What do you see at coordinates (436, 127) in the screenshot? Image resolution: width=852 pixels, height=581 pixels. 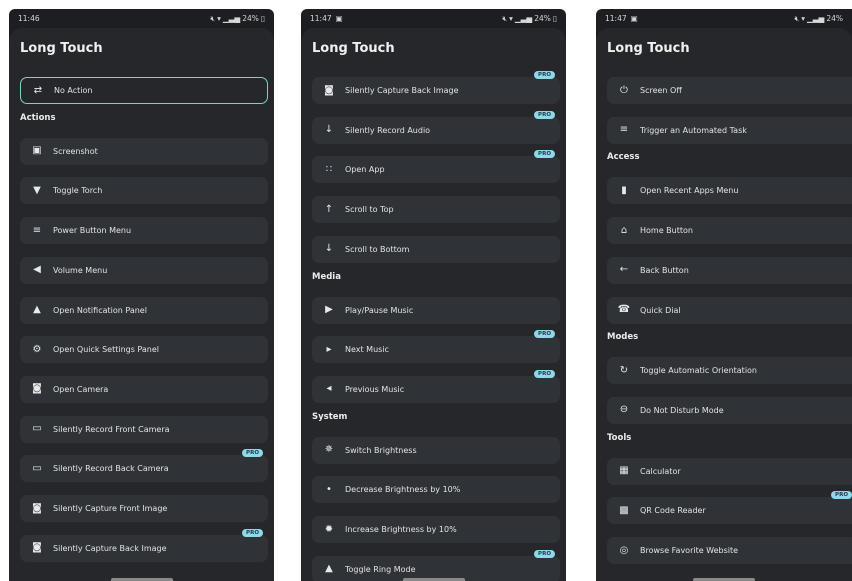 I see `action-option: ↓ Silently Record Audio PRO` at bounding box center [436, 127].